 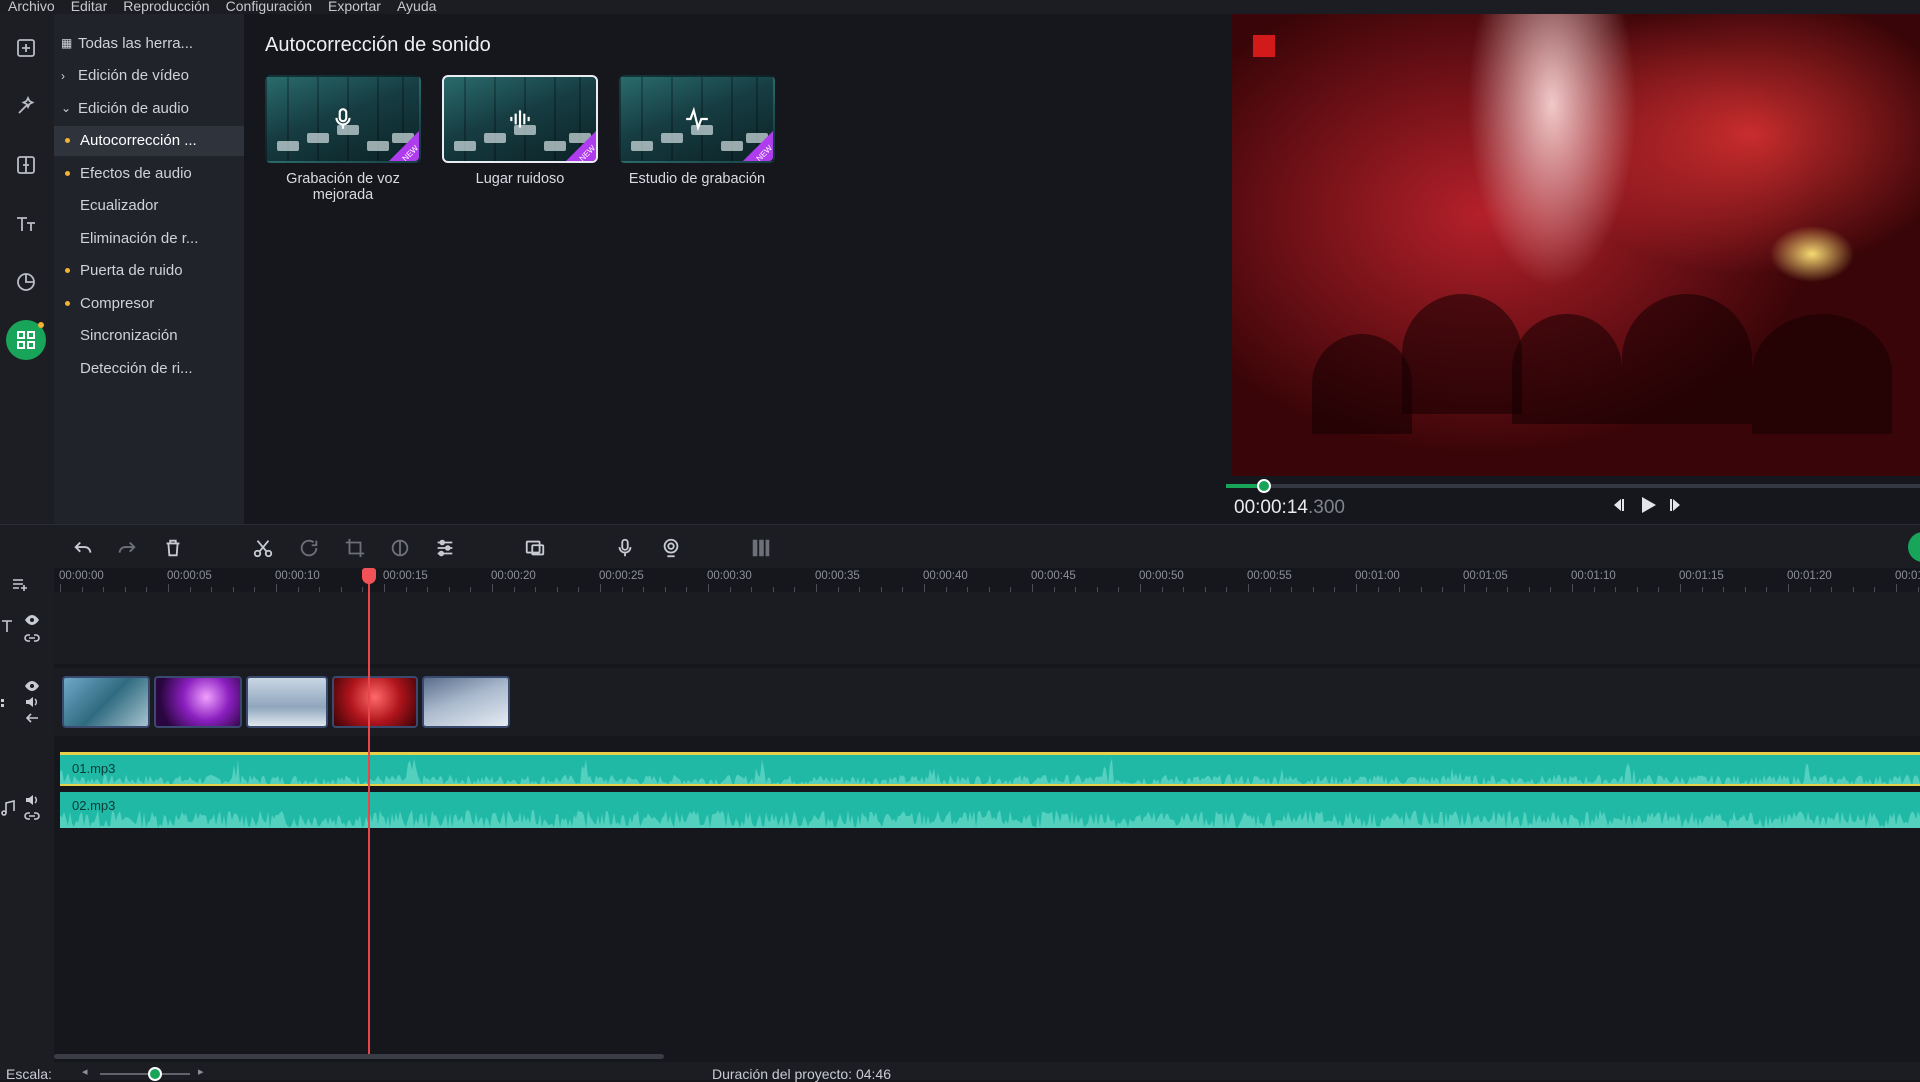 I want to click on seek-bar, so click(x=1573, y=486).